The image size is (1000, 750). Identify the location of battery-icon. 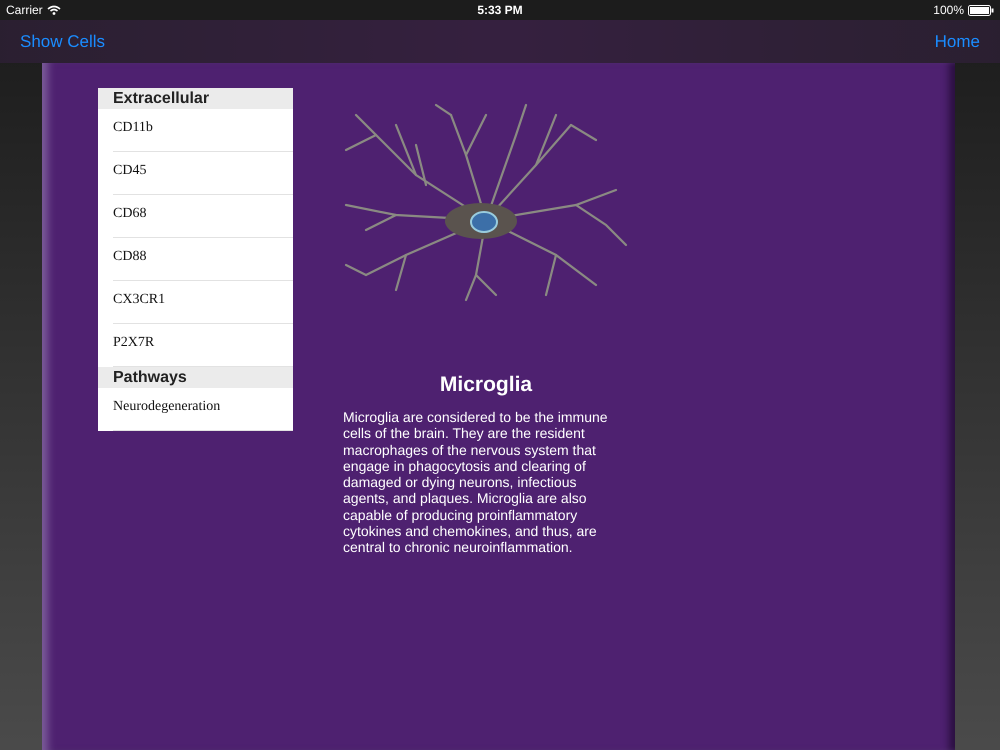
(981, 10).